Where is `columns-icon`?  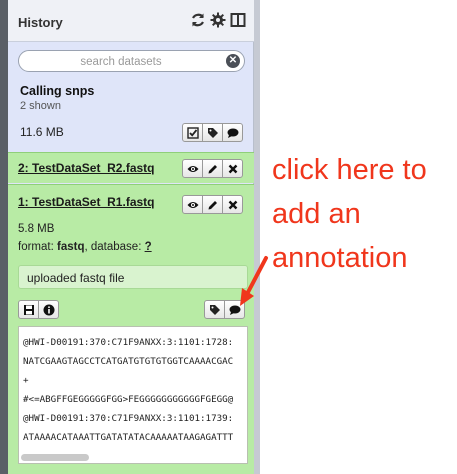
columns-icon is located at coordinates (238, 20).